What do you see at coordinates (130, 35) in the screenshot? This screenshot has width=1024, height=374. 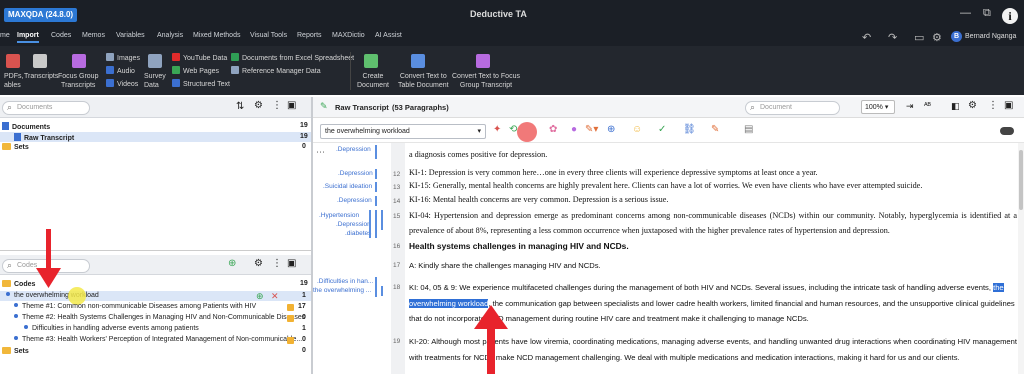 I see `menu-variables: Variables` at bounding box center [130, 35].